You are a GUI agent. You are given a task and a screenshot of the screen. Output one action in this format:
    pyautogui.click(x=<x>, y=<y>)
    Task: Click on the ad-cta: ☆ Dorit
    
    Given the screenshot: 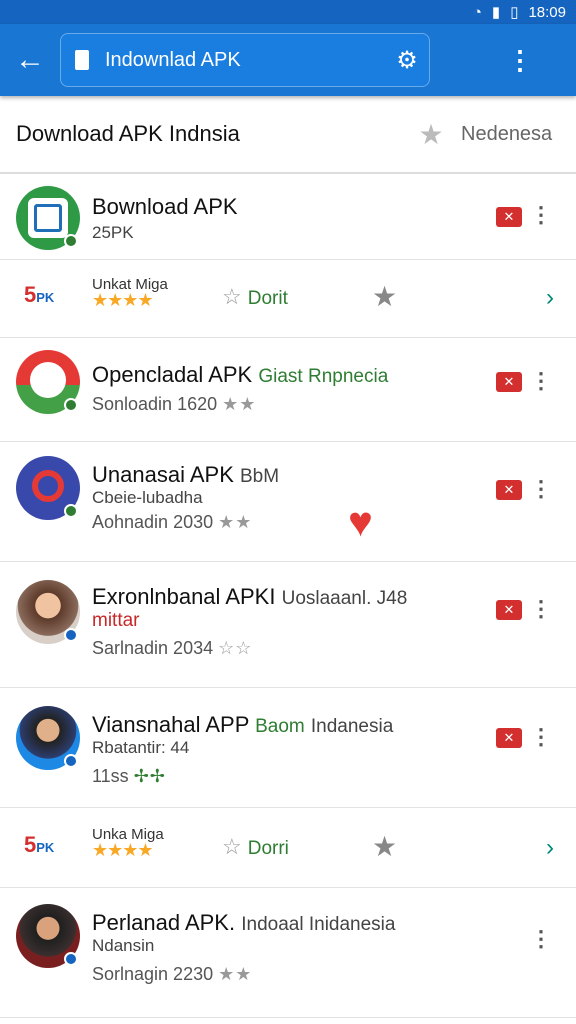 What is the action you would take?
    pyautogui.click(x=255, y=297)
    